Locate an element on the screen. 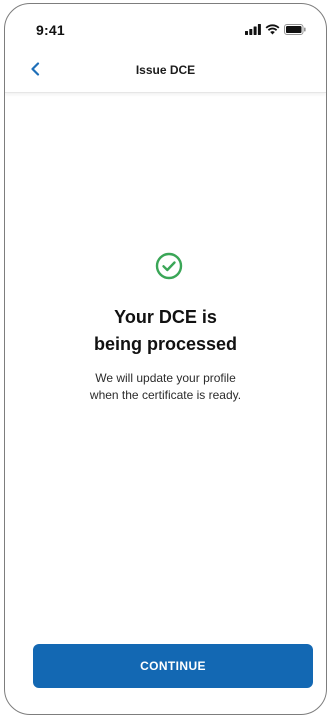 The height and width of the screenshot is (719, 333). wifi-icon is located at coordinates (272, 29).